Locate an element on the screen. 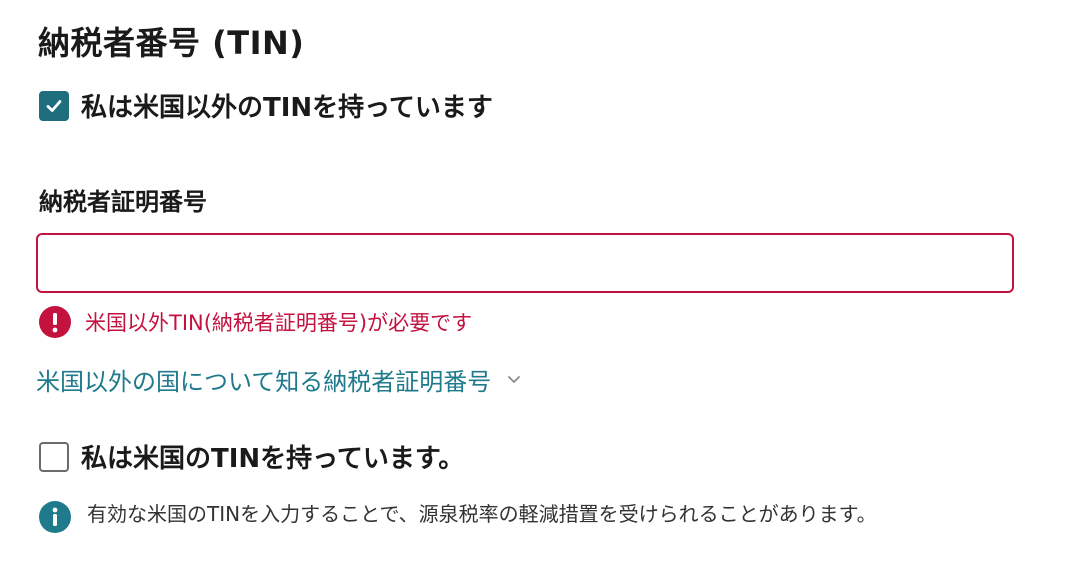  foreign-tin-info-link-label: 米国以外の国について知る納税者証明番号 is located at coordinates (264, 382).